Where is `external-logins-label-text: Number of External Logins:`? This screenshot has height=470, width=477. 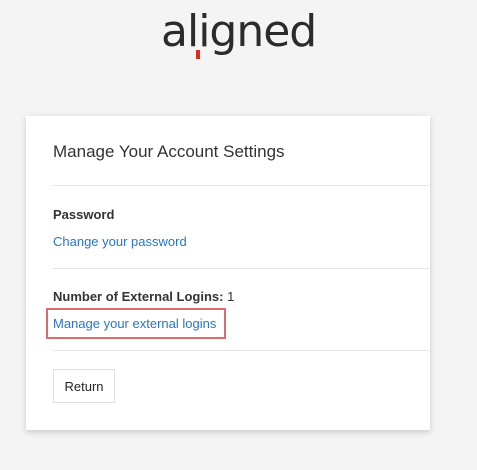
external-logins-label-text: Number of External Logins: is located at coordinates (138, 296).